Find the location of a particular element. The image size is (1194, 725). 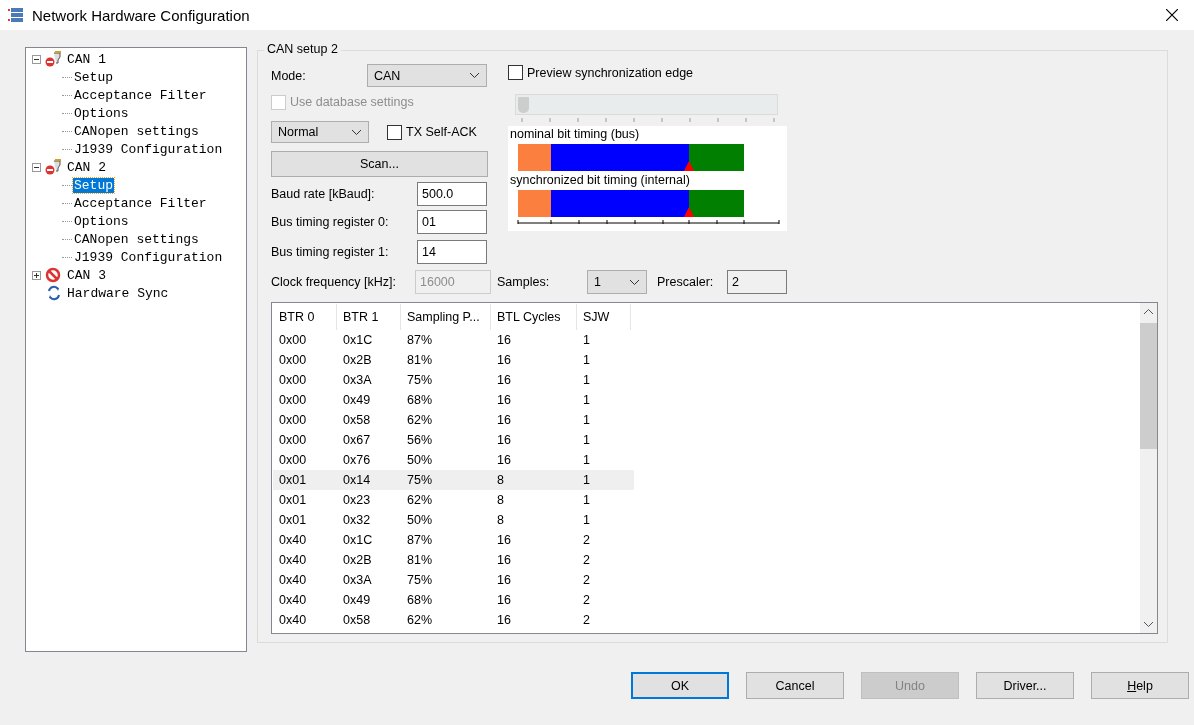

table-row: 0x40 0x3A 75% 16 2 is located at coordinates (453, 580).